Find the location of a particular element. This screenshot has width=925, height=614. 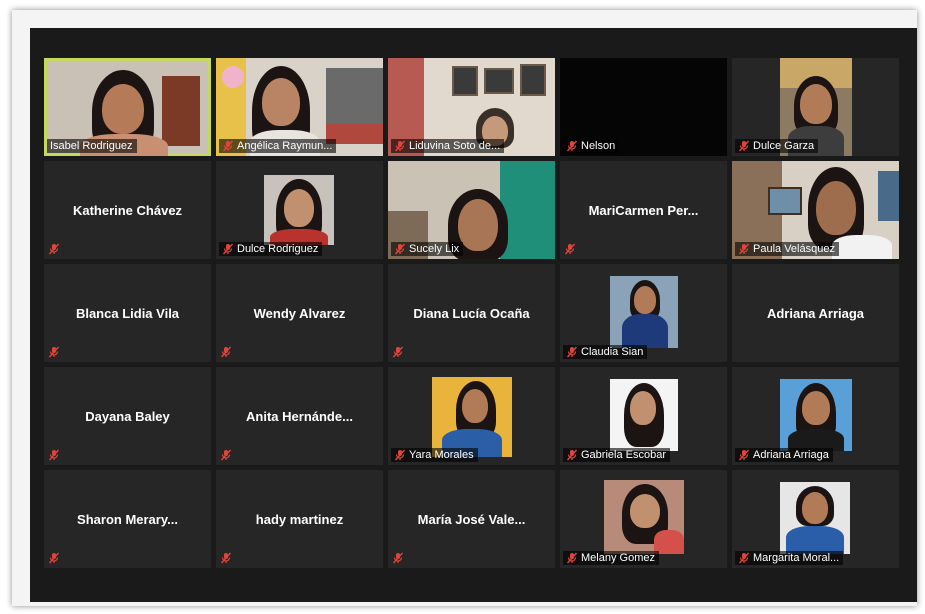

participant-name-label: Claudia Sian is located at coordinates (605, 352).